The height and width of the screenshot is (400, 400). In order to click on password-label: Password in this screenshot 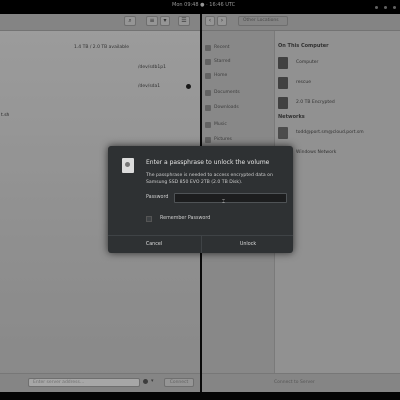, I will do `click(157, 197)`.